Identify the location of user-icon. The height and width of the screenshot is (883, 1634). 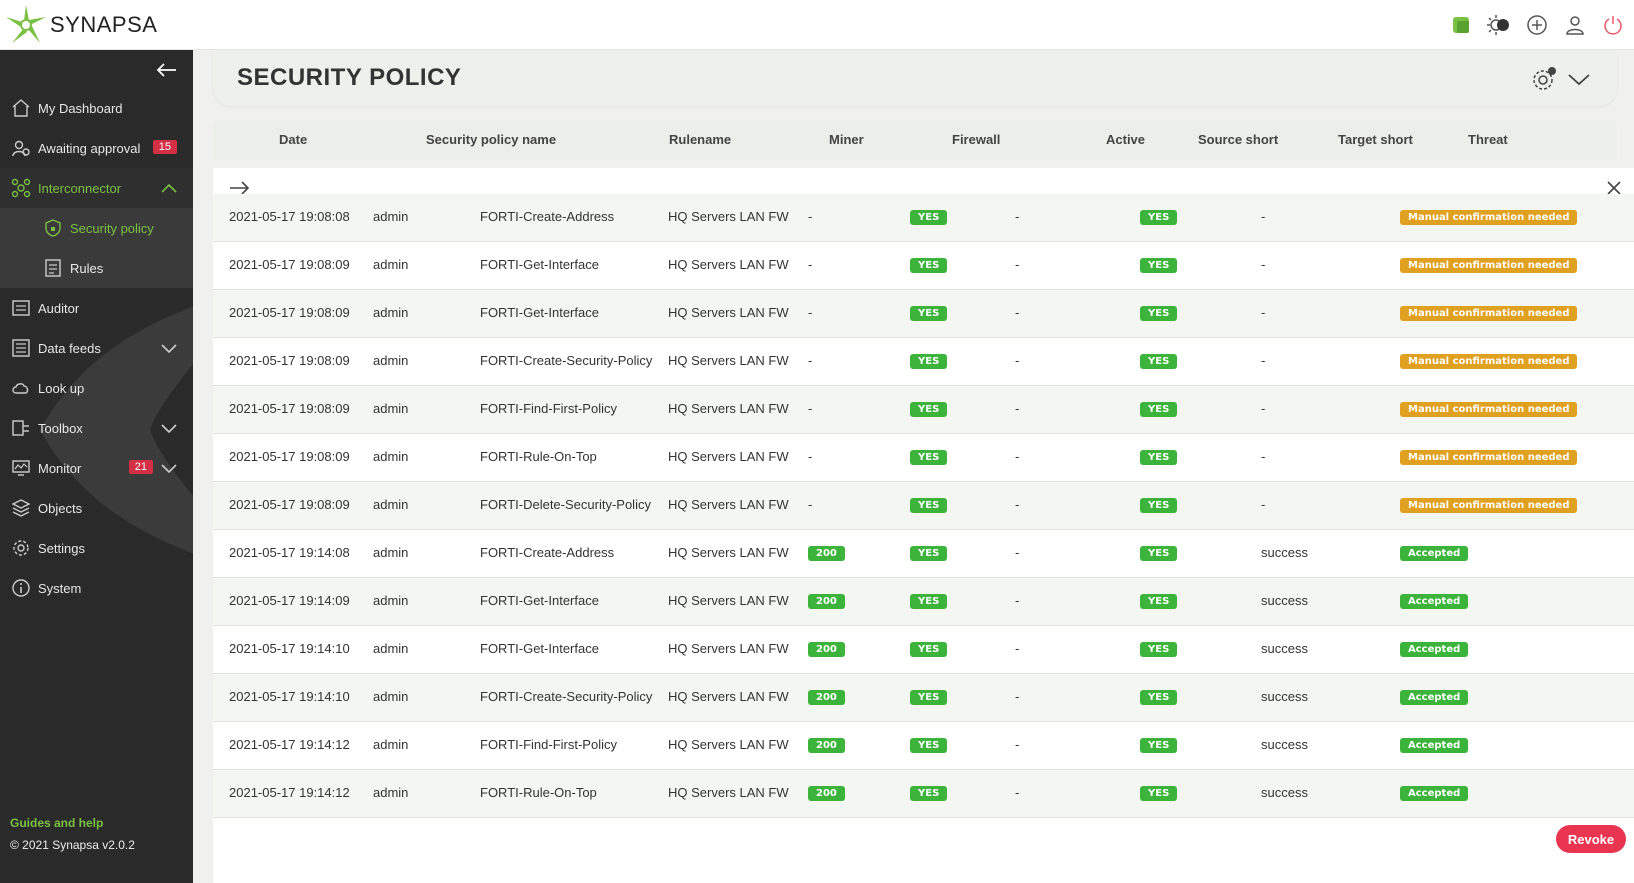
(1575, 25).